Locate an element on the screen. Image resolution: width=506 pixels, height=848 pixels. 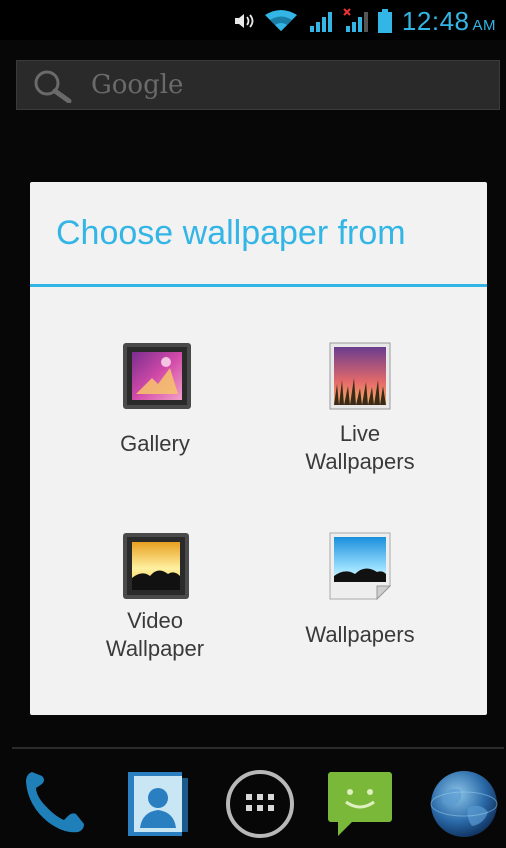
option-gallery: Gallery is located at coordinates (155, 402).